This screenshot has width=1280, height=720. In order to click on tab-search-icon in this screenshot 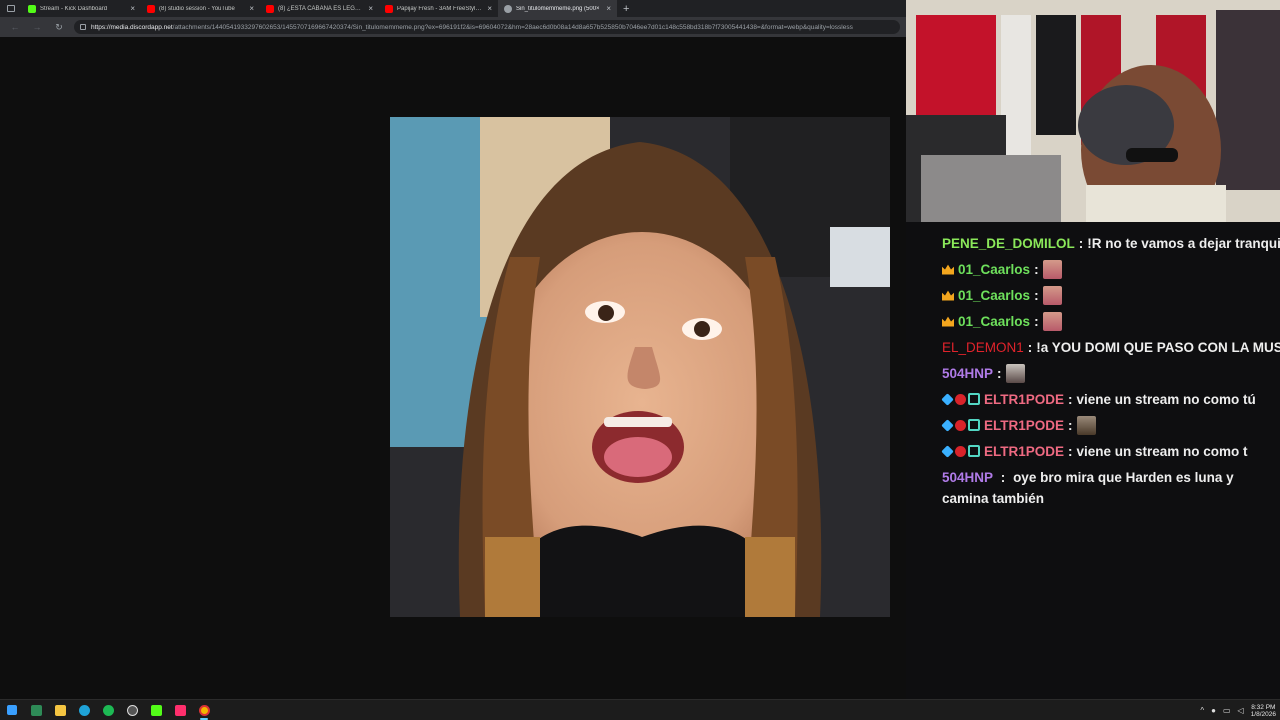, I will do `click(11, 8)`.